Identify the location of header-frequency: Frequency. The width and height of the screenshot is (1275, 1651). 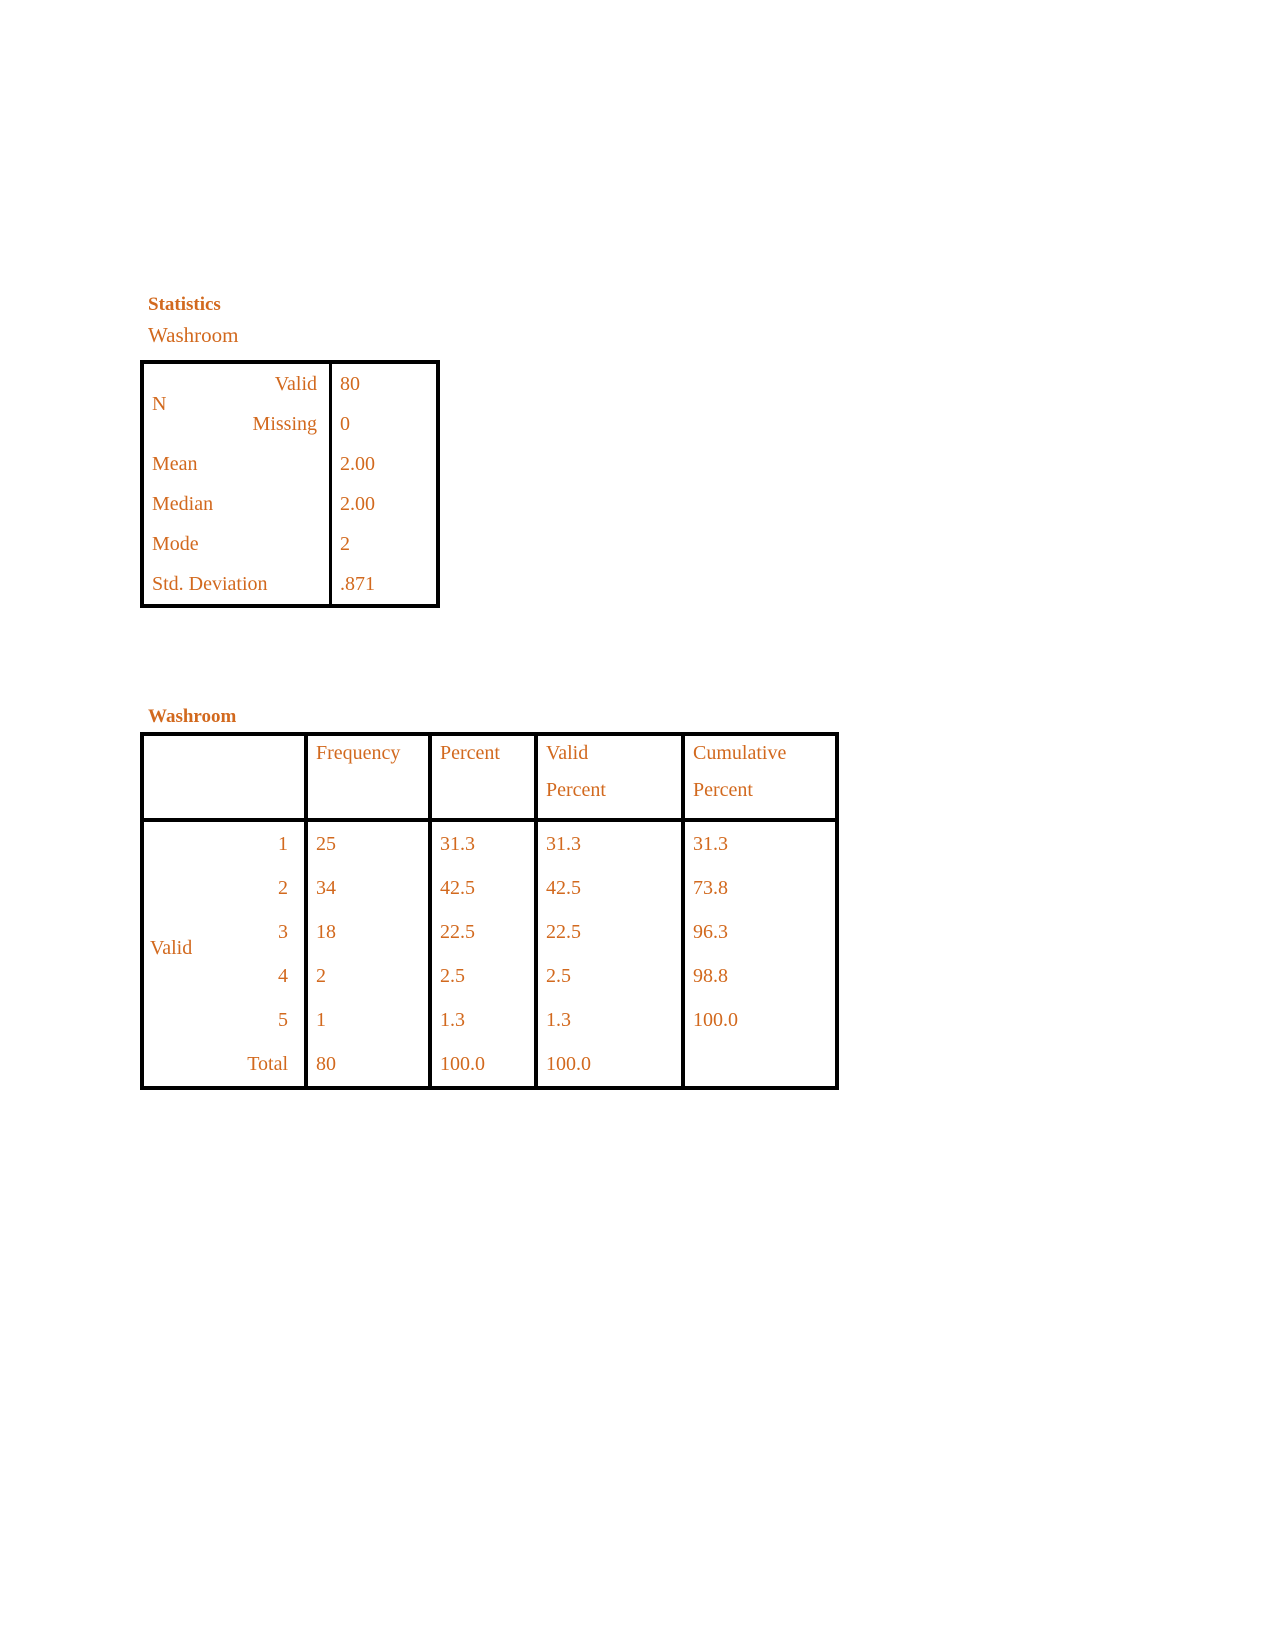
(367, 778).